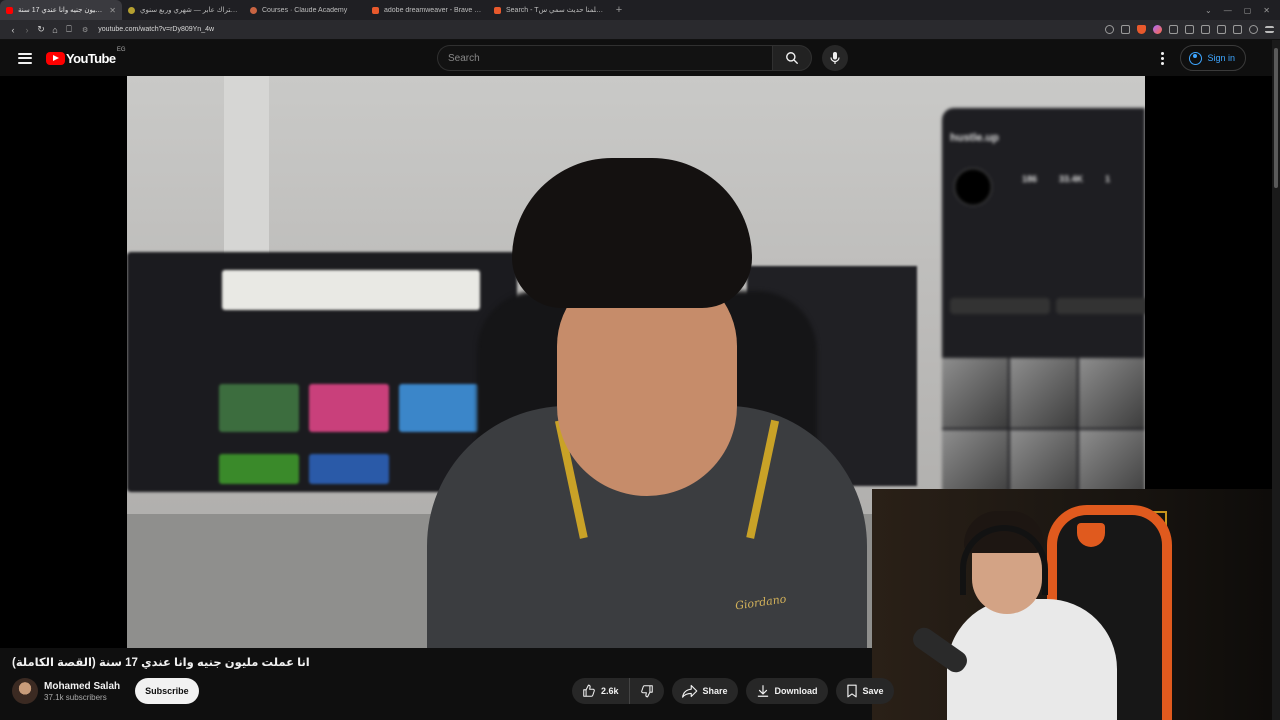 The width and height of the screenshot is (1280, 720). I want to click on tab-title: أسعار اشتراك عابر — شهري وربع سنوي, so click(189, 10).